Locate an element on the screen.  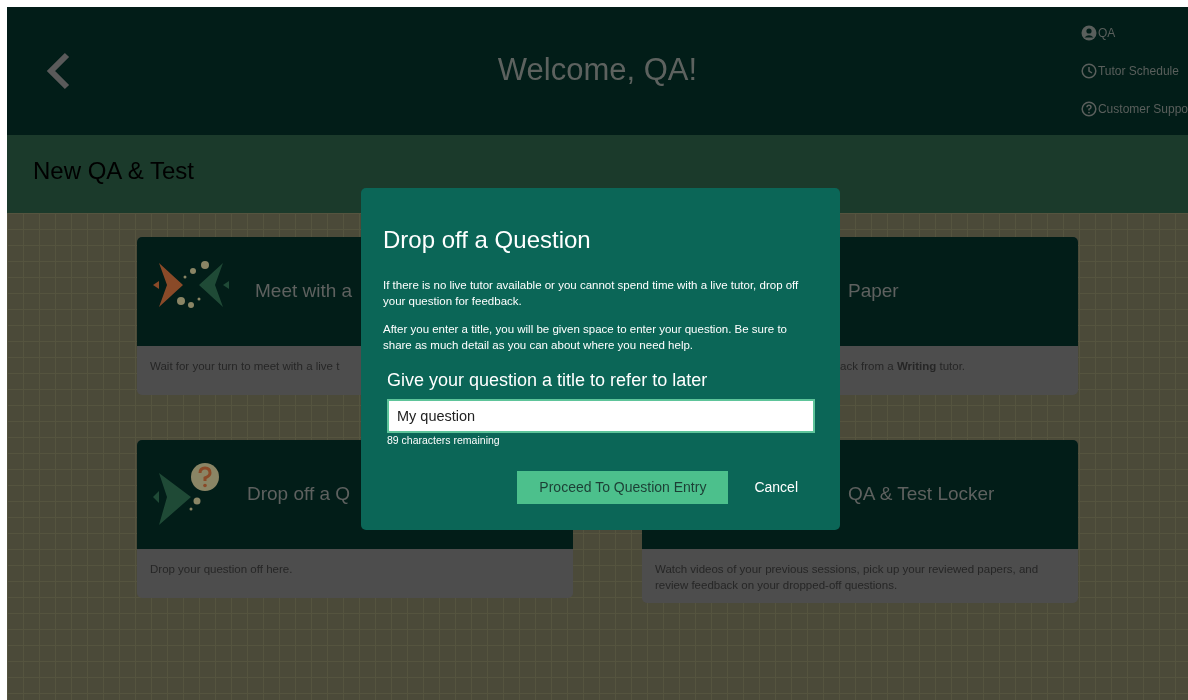
title-input-field: My question is located at coordinates (601, 415).